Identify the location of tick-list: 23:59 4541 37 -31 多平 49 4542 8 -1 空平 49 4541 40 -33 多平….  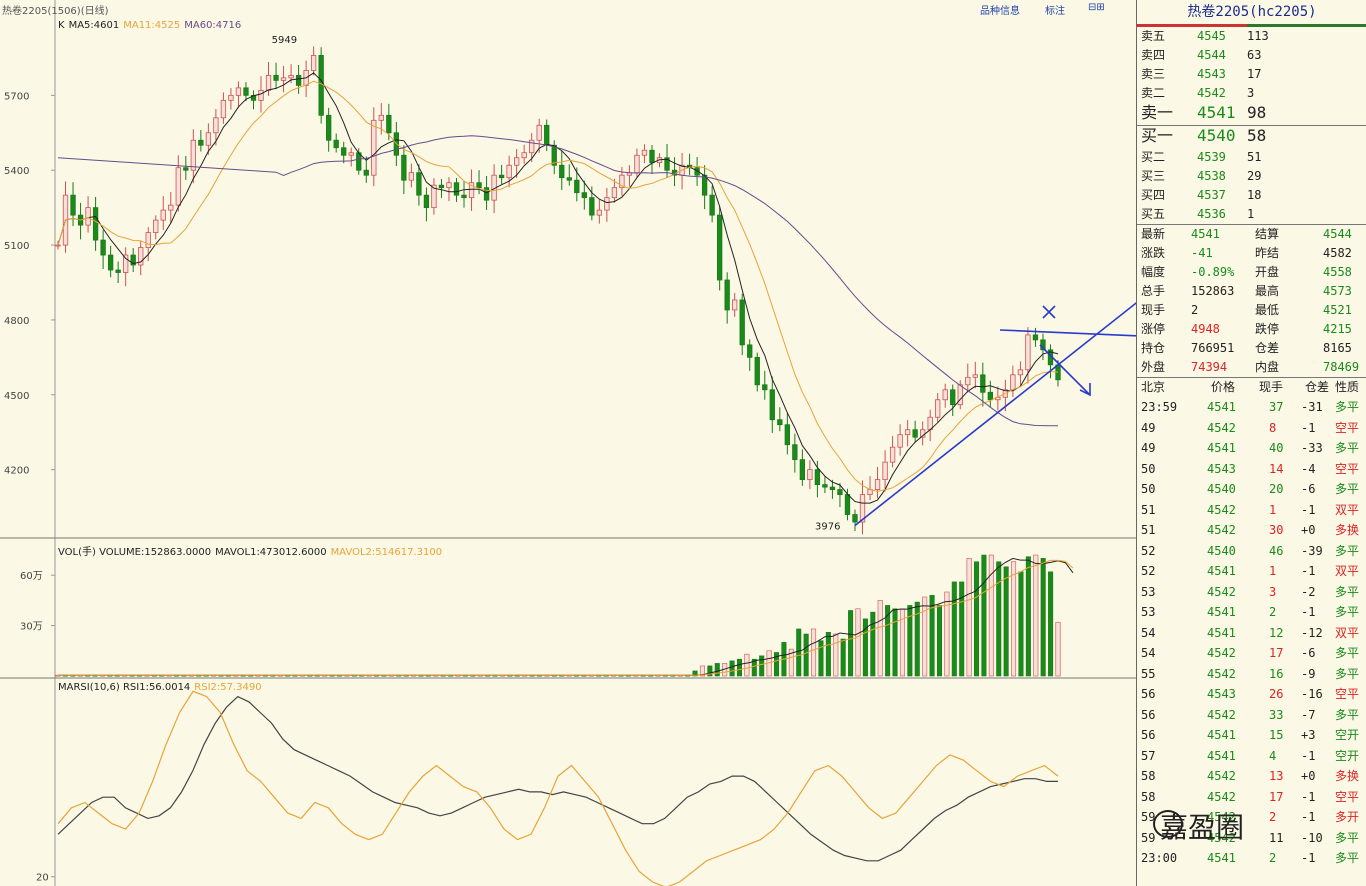
(1251, 633).